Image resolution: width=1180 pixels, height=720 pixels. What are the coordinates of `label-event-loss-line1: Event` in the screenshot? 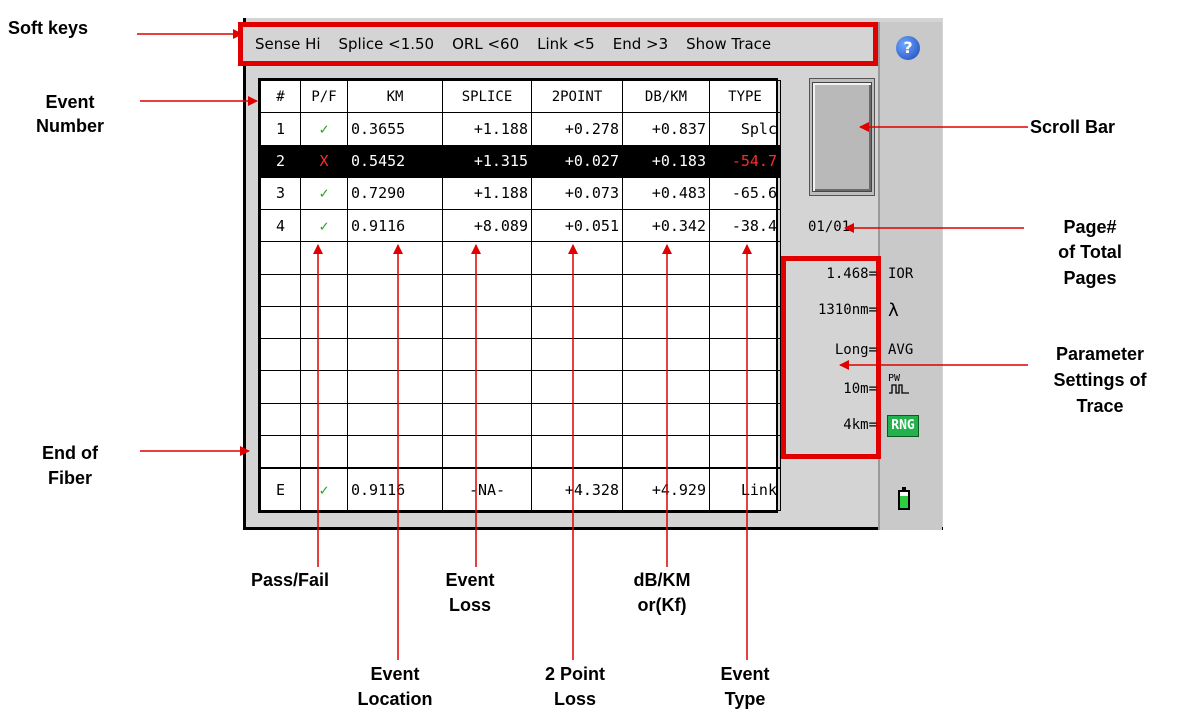 It's located at (470, 580).